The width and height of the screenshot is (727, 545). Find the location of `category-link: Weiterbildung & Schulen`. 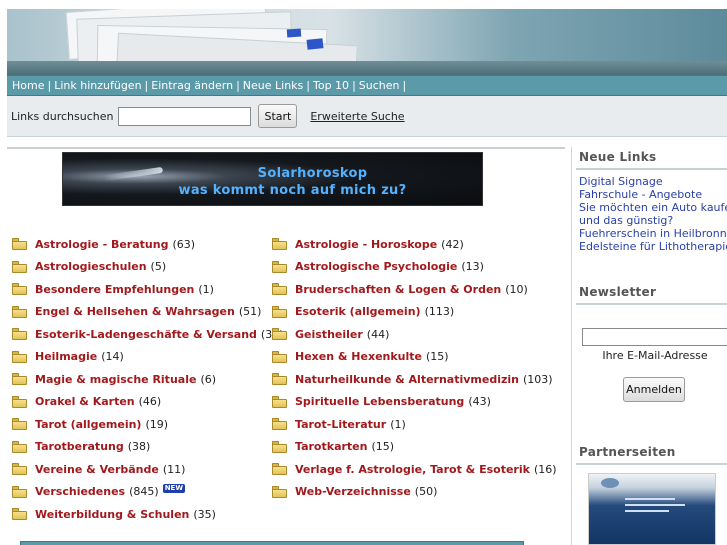

category-link: Weiterbildung & Schulen is located at coordinates (112, 514).